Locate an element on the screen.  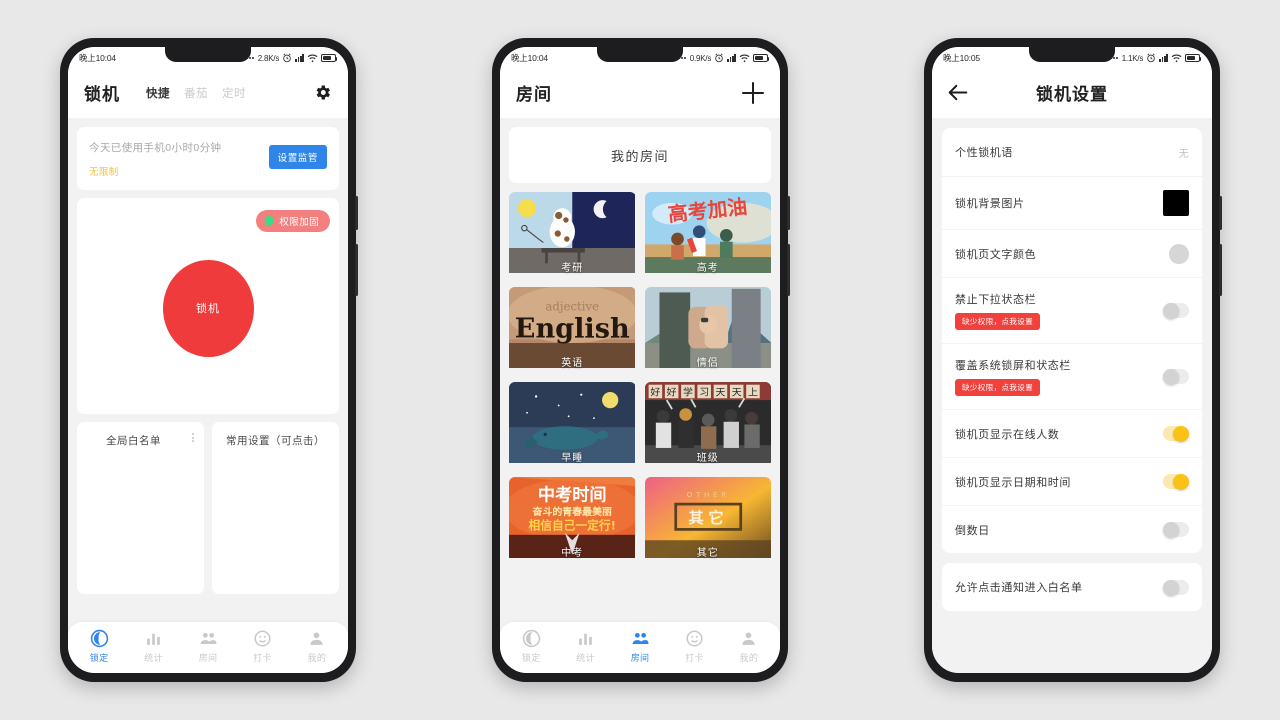
set-supervision-button: 设置监管 is located at coordinates (297, 157).